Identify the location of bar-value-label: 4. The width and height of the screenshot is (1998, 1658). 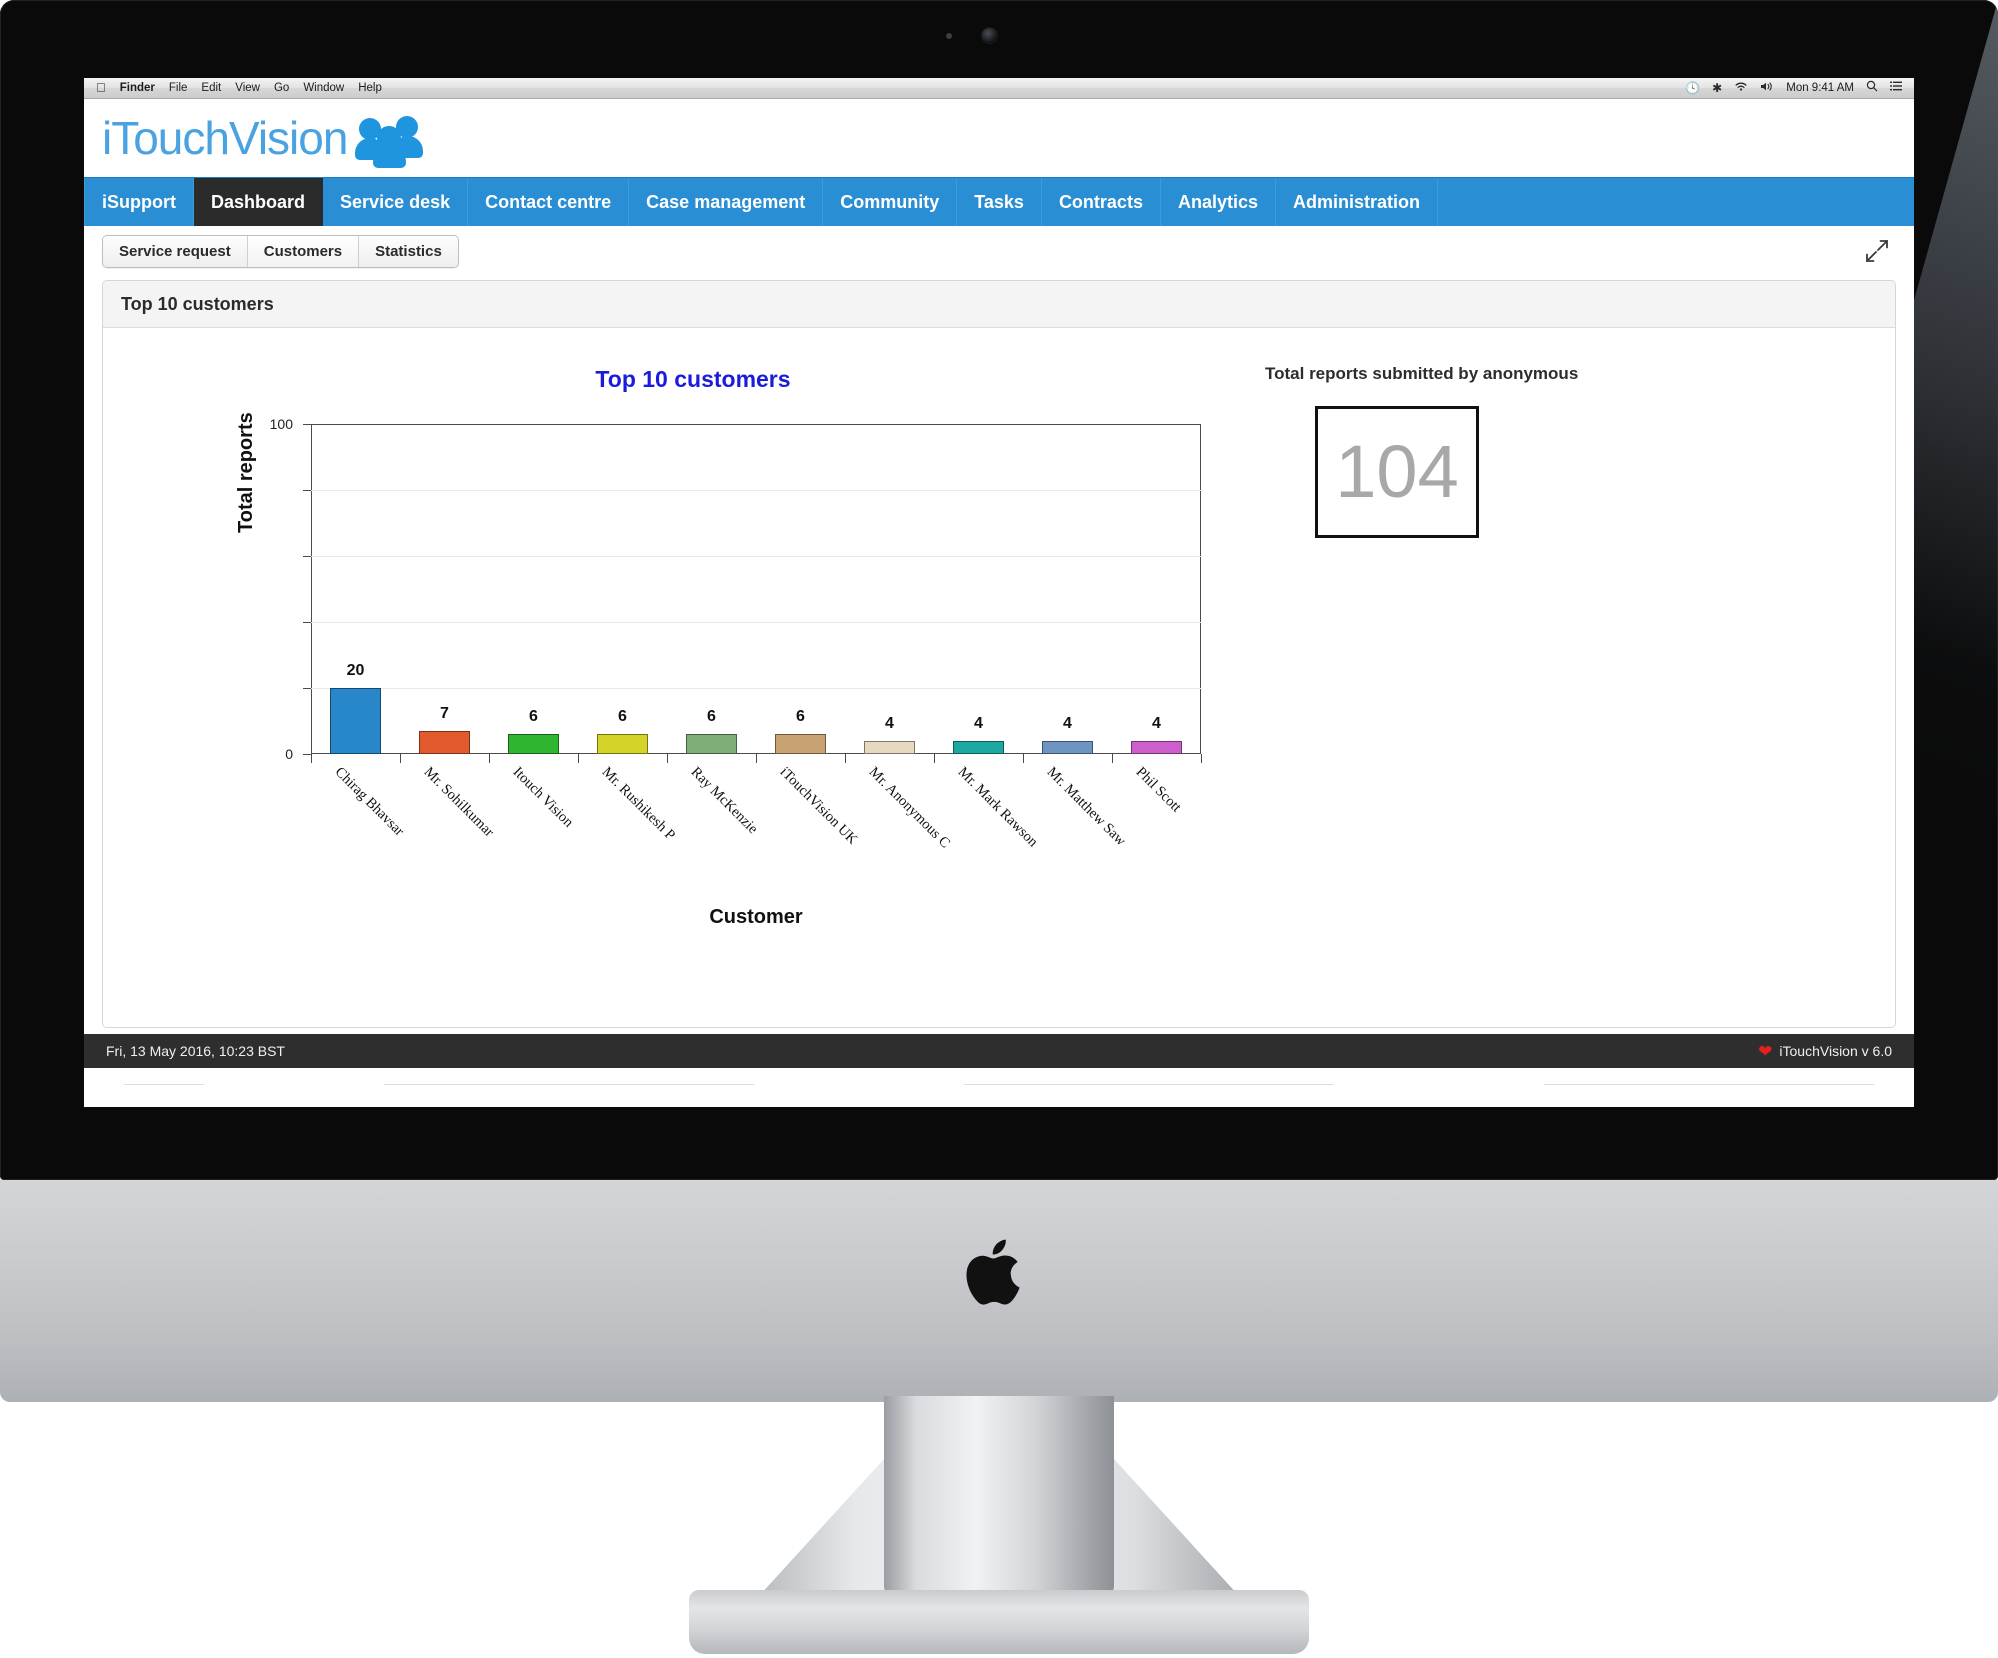
(978, 723).